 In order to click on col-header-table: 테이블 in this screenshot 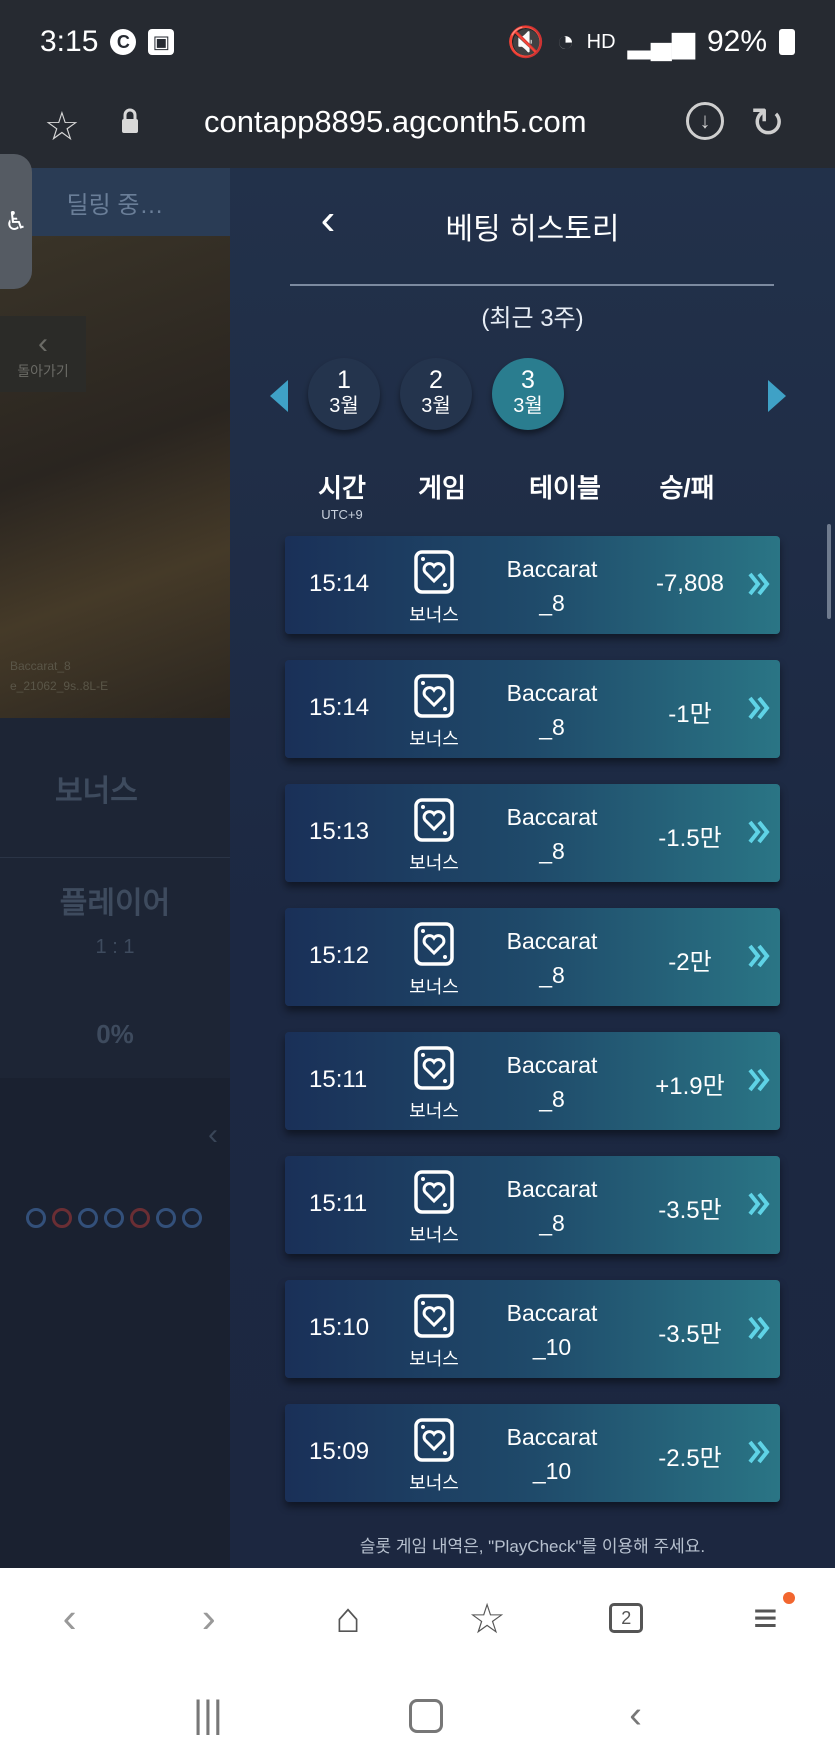, I will do `click(565, 488)`.